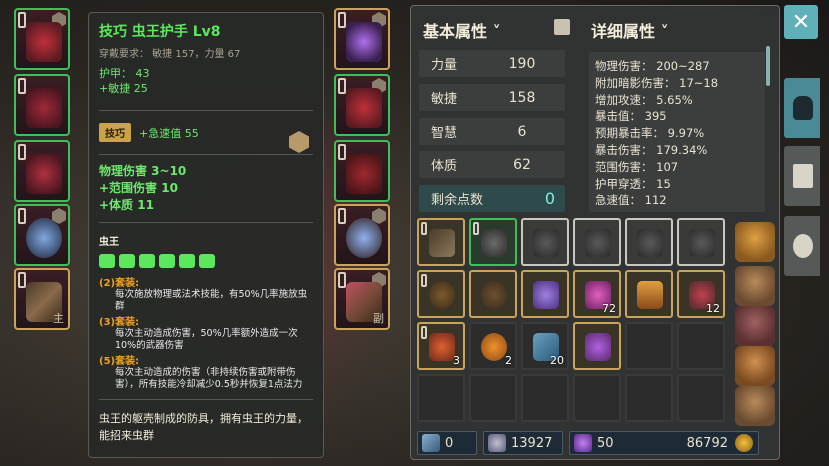 Image resolution: width=829 pixels, height=466 pixels. What do you see at coordinates (583, 443) in the screenshot?
I see `crystal-icon` at bounding box center [583, 443].